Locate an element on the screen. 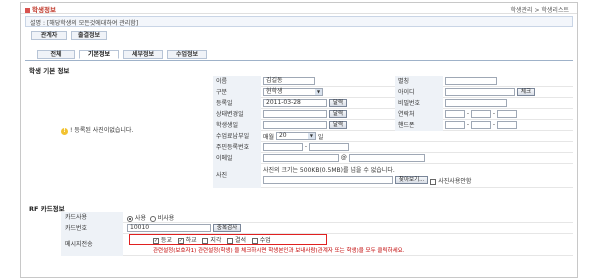 Image resolution: width=600 pixels, height=280 pixels. card-not-use-radio is located at coordinates (152, 218).